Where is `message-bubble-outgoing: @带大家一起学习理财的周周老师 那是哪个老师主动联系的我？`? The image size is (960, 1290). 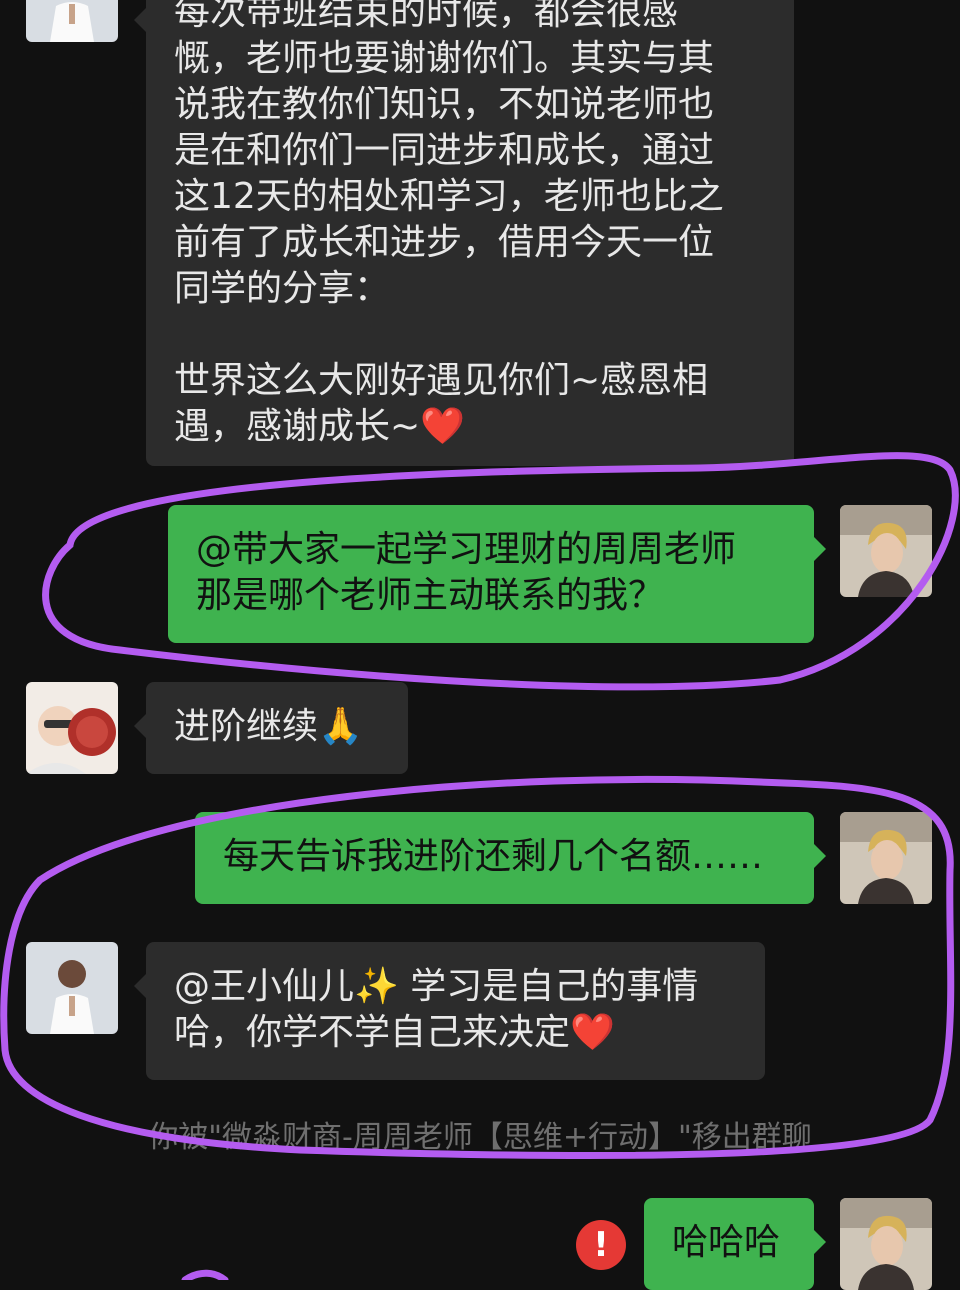
message-bubble-outgoing: @带大家一起学习理财的周周老师 那是哪个老师主动联系的我？ is located at coordinates (497, 574).